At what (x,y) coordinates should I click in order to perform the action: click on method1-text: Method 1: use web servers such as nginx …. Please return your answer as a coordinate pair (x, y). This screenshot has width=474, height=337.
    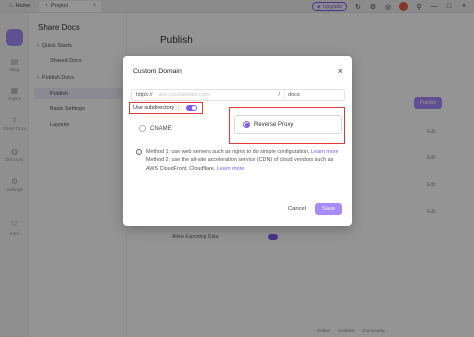
    Looking at the image, I should click on (228, 152).